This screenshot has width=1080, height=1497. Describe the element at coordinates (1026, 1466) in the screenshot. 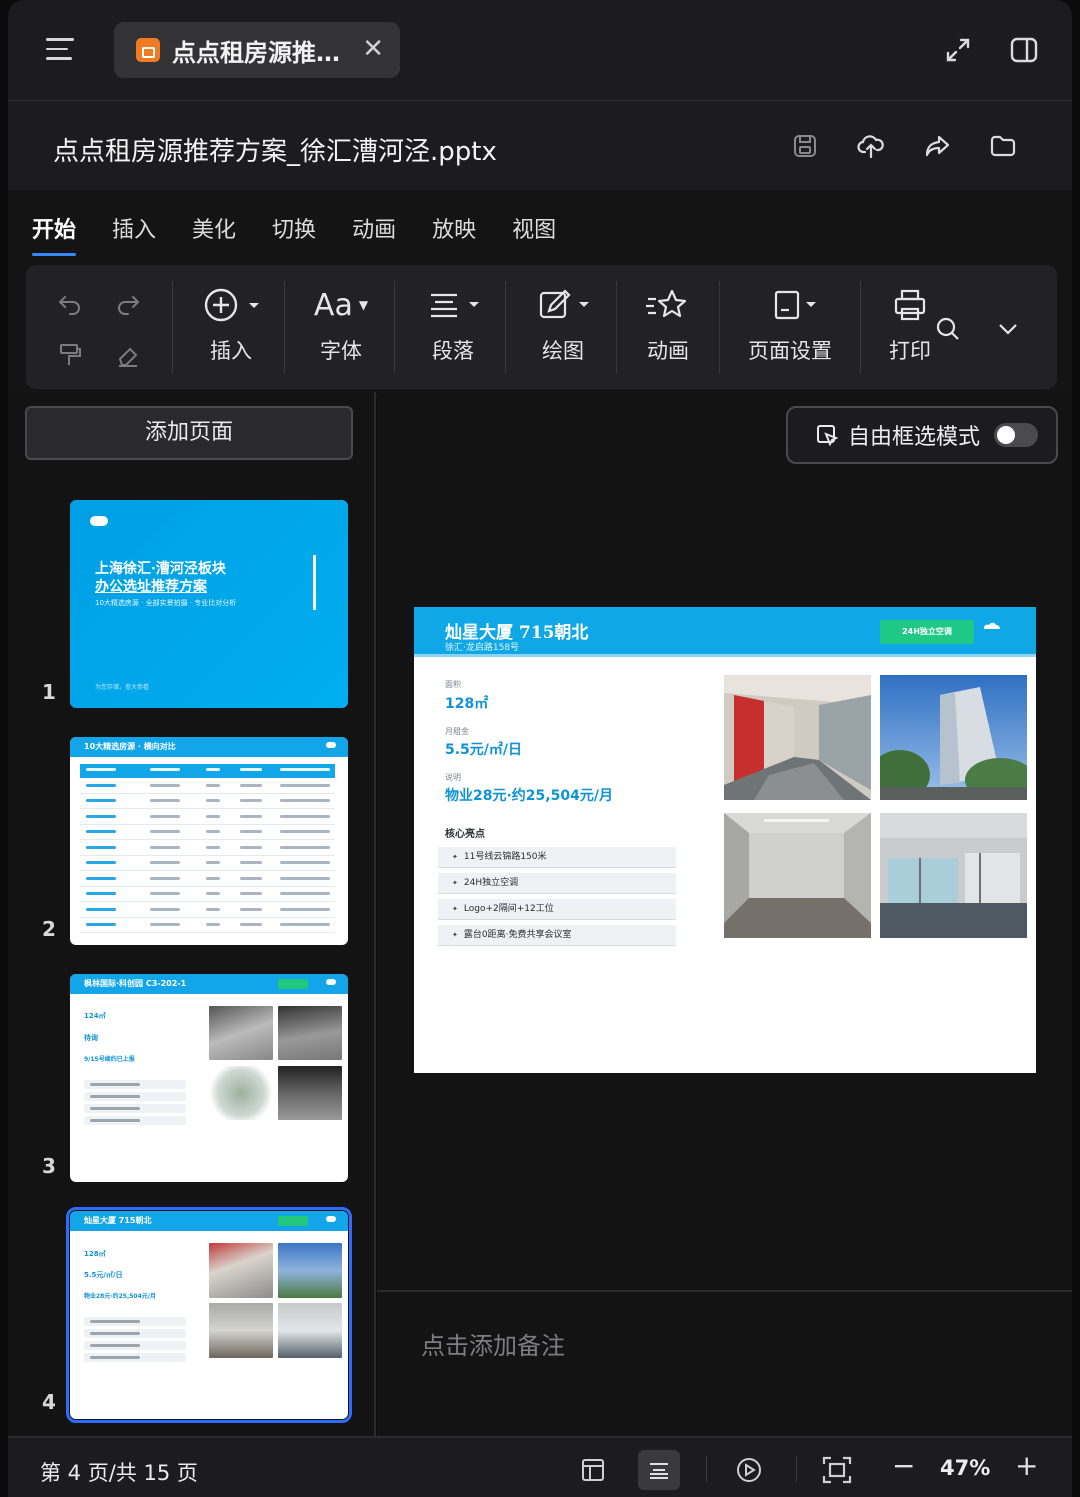

I see `zoom-in-button: +` at that location.